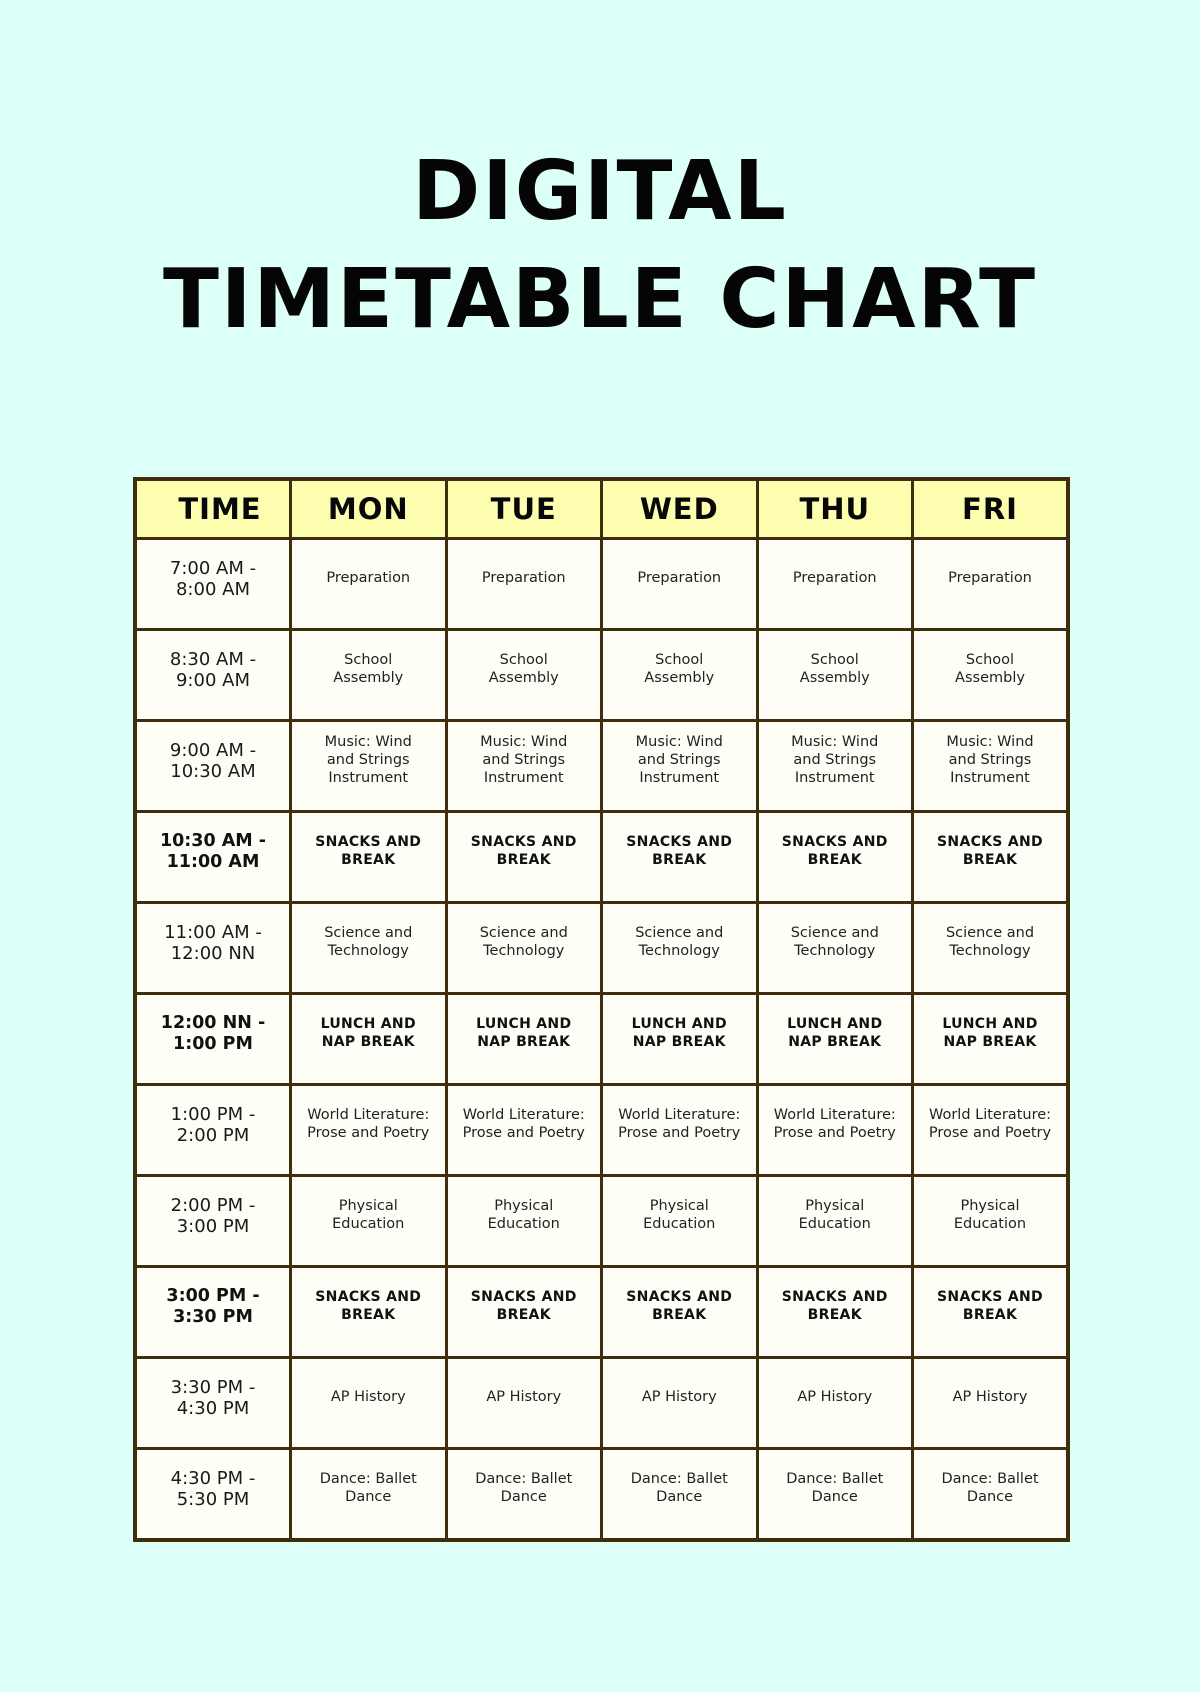 The height and width of the screenshot is (1692, 1200). Describe the element at coordinates (368, 857) in the screenshot. I see `schedule-cell-mon: SNACKS AND BREAK` at that location.